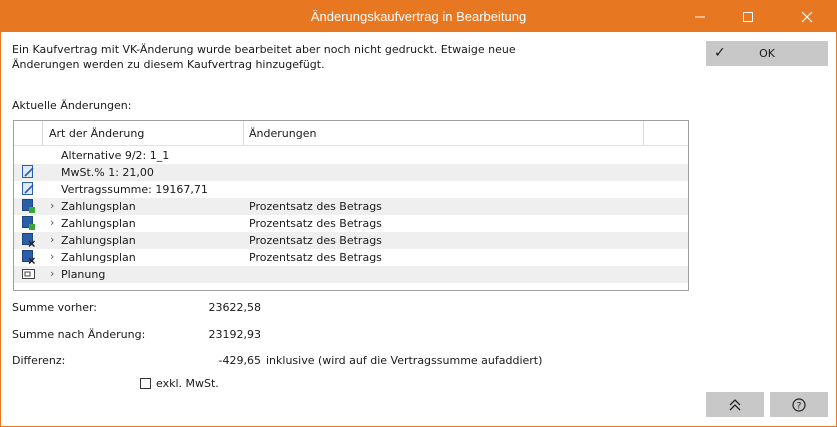 This screenshot has height=427, width=837. What do you see at coordinates (187, 383) in the screenshot?
I see `excl-vat-label: exkl. MwSt.` at bounding box center [187, 383].